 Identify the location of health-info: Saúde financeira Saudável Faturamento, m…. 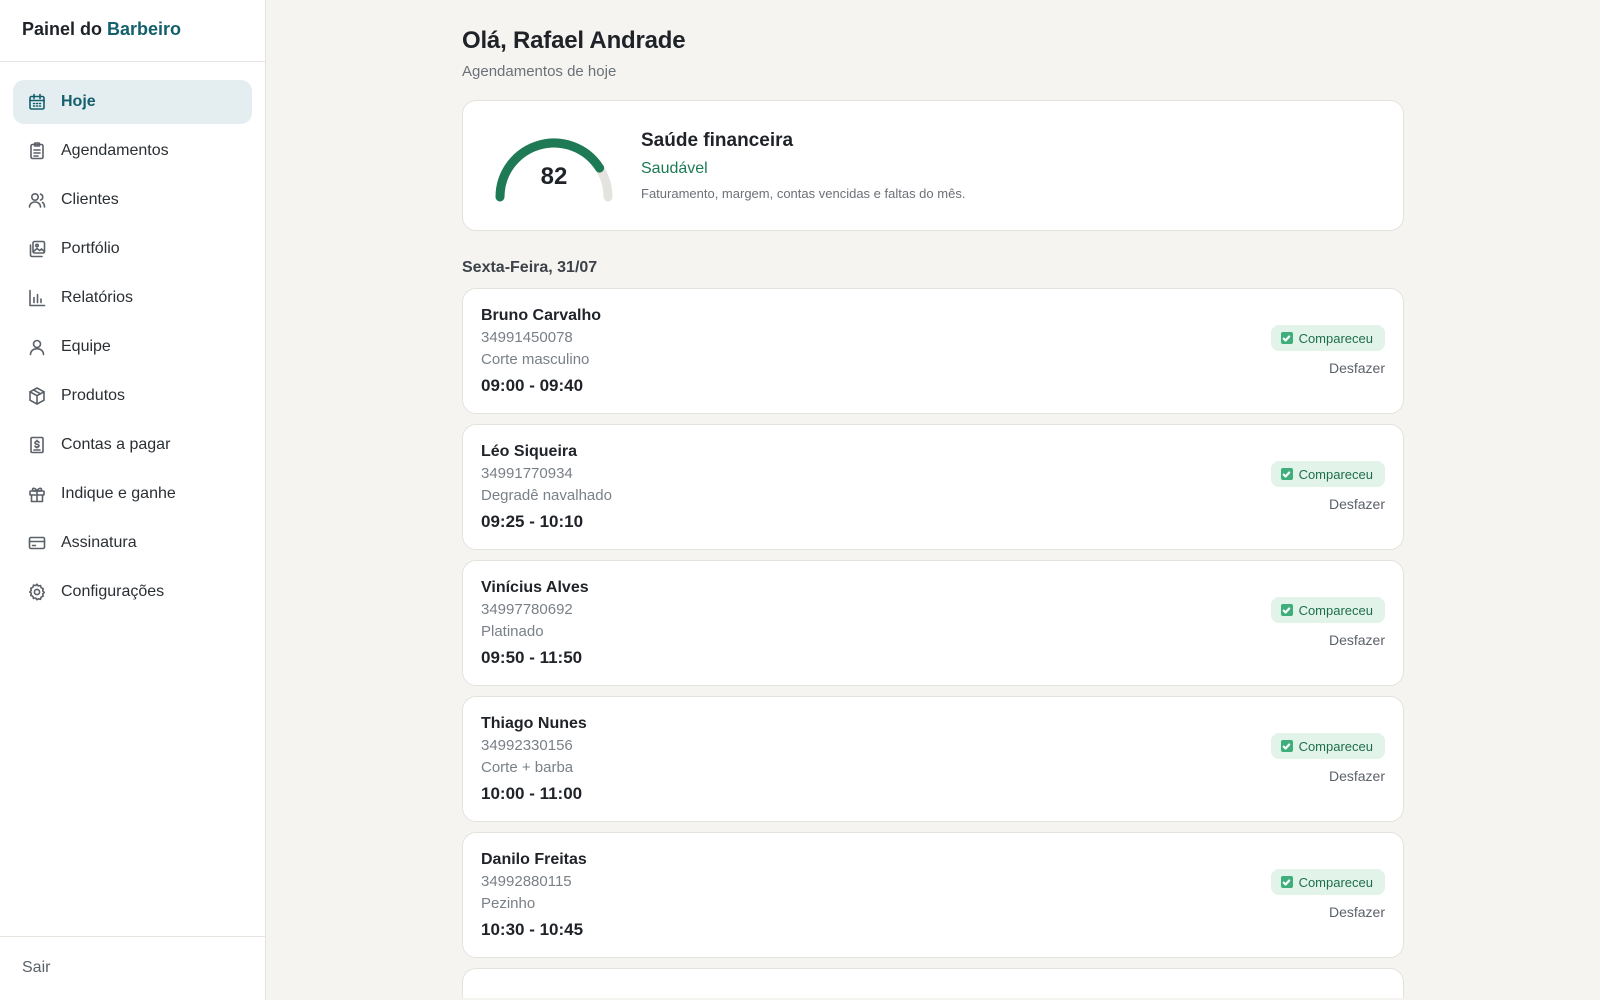
(803, 165).